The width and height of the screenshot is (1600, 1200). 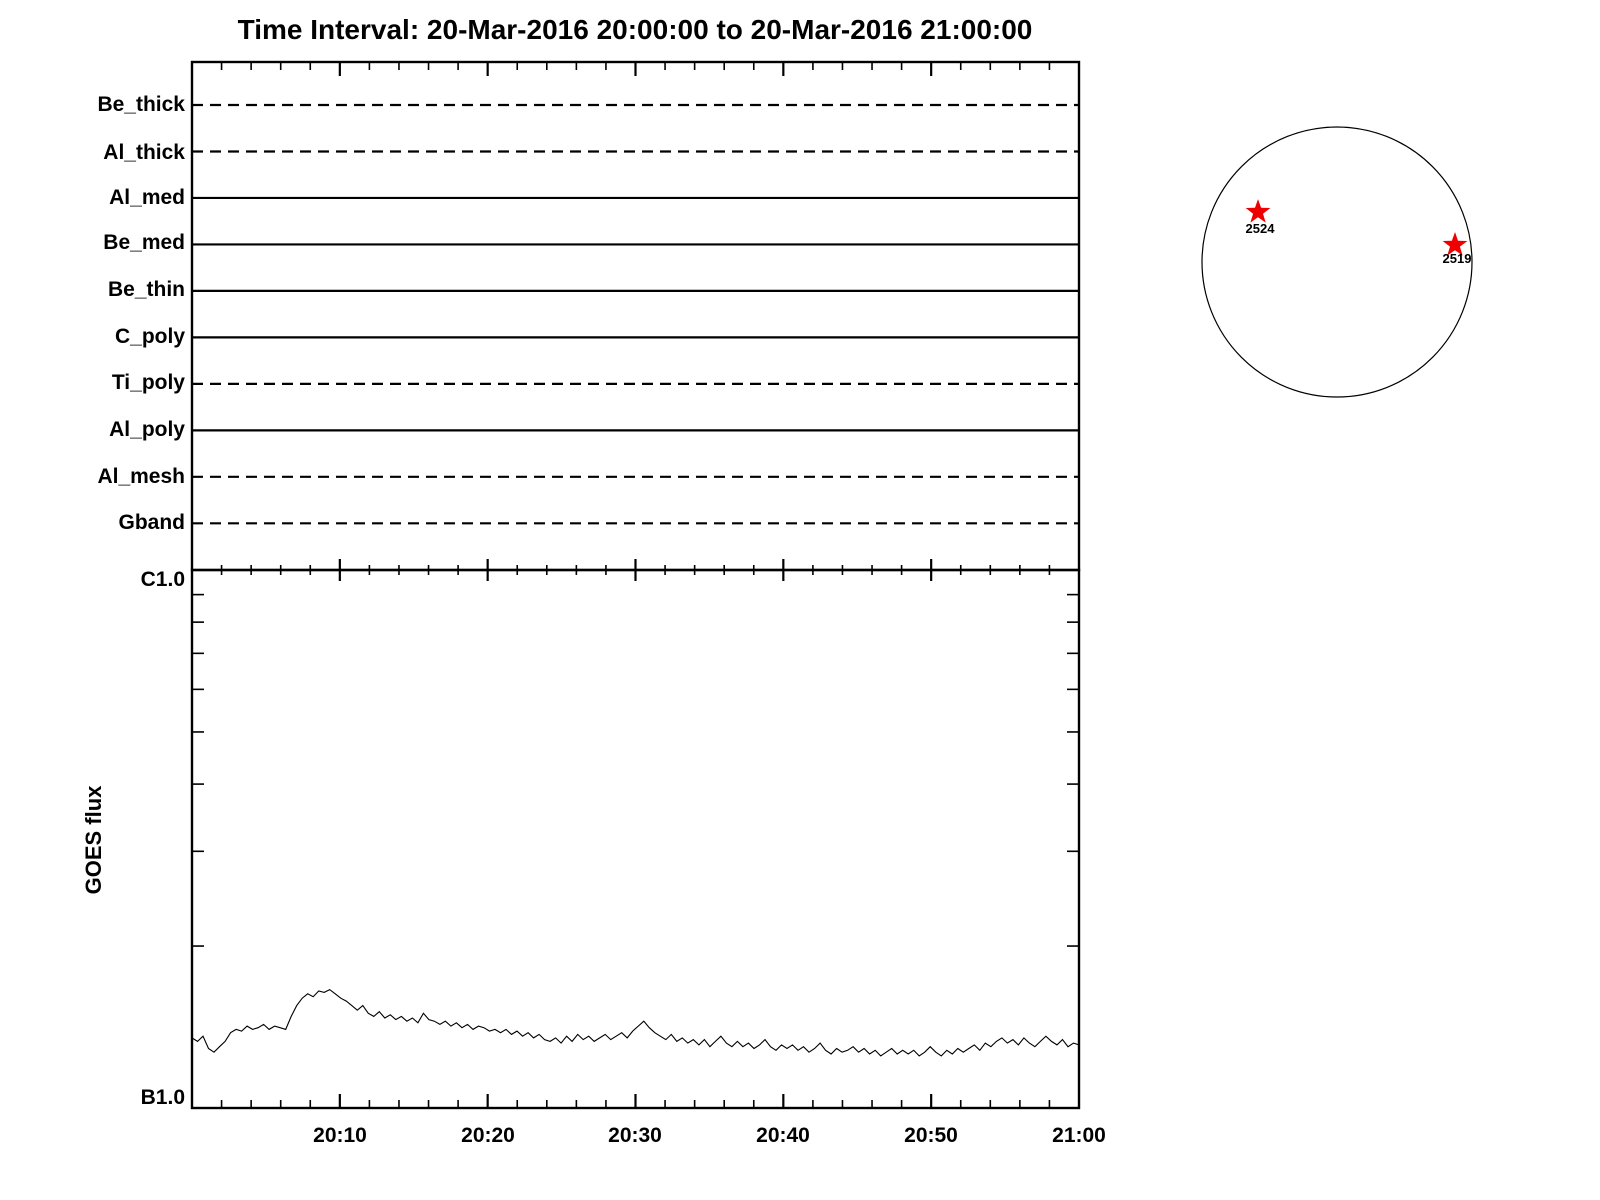 What do you see at coordinates (148, 382) in the screenshot?
I see `filter-label-ti-poly: Ti_poly` at bounding box center [148, 382].